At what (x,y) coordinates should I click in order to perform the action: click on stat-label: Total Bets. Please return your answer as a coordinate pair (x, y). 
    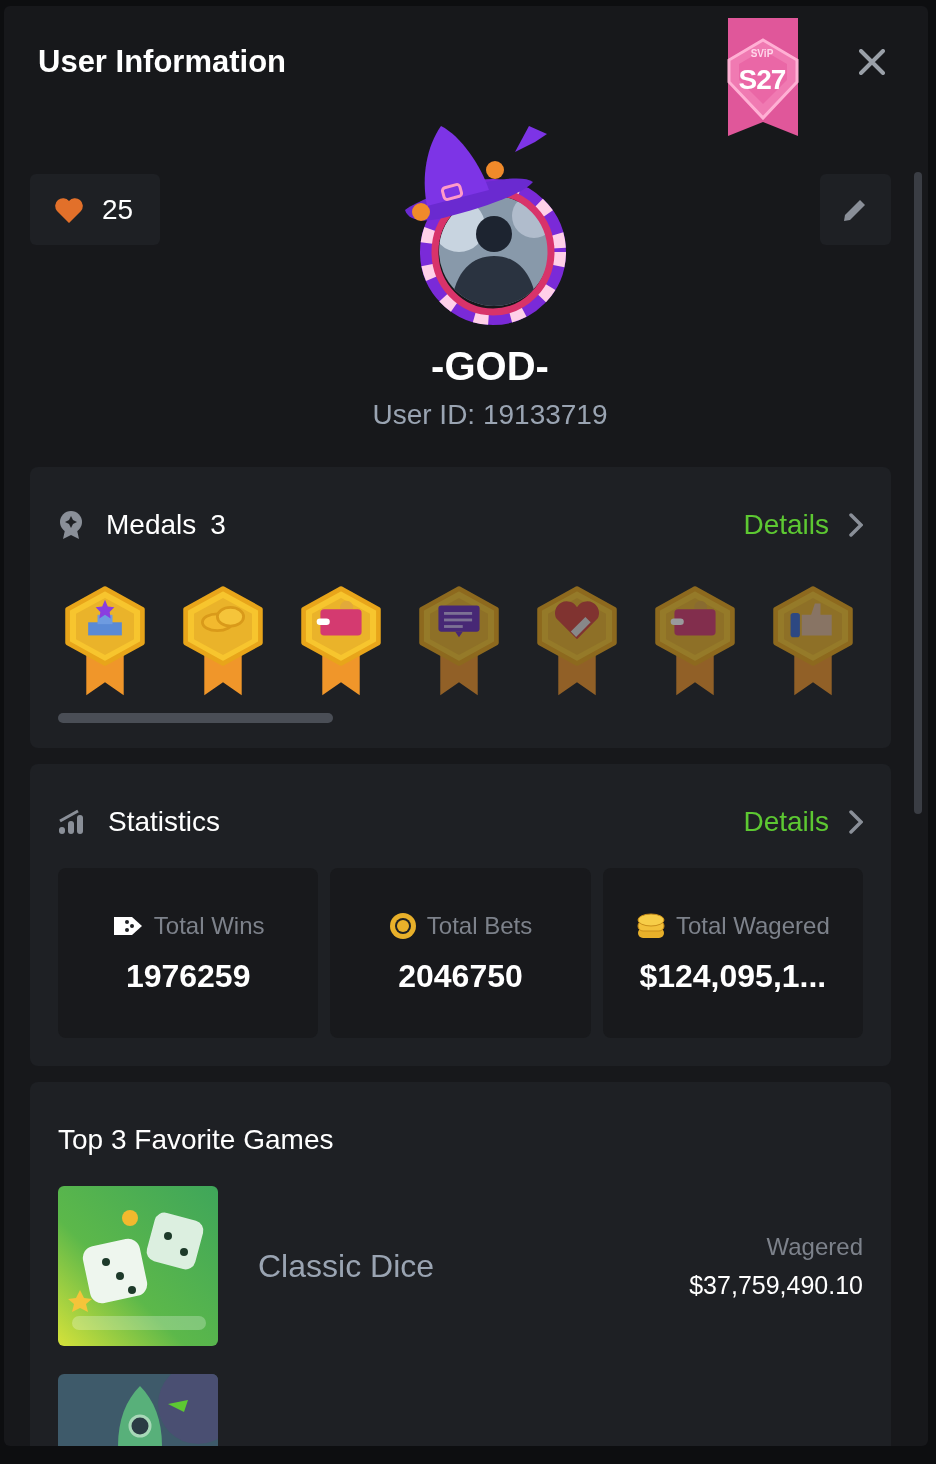
    Looking at the image, I should click on (479, 925).